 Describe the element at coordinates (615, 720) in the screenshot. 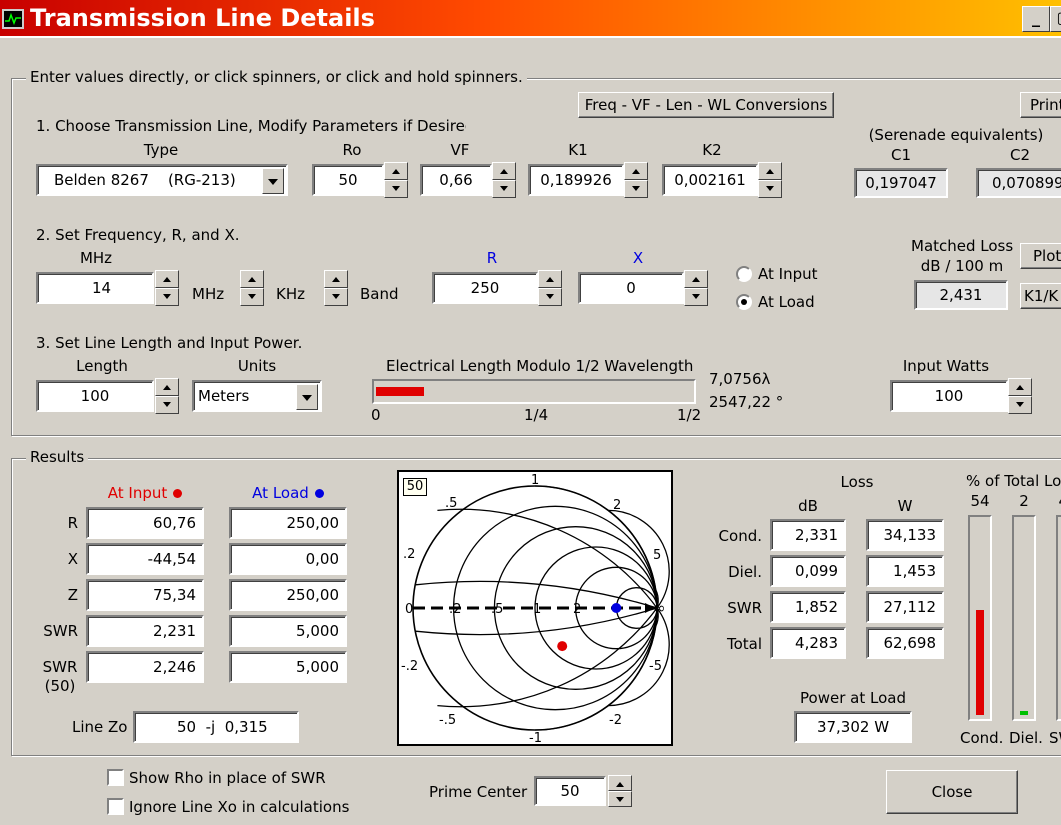

I see `smith-label-neg2: -2` at that location.